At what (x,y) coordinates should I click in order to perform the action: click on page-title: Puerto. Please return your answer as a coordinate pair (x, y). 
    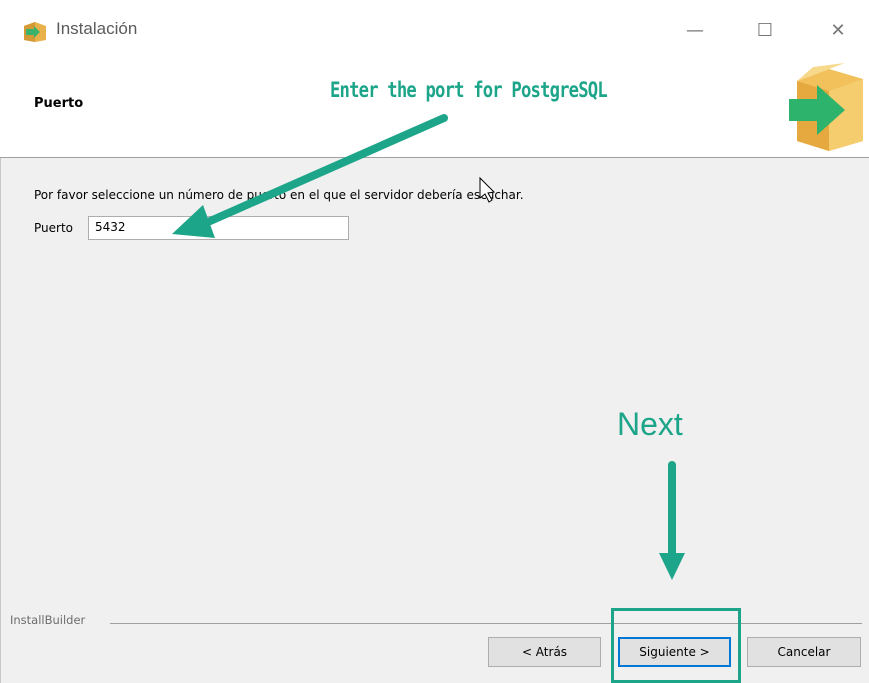
    Looking at the image, I should click on (59, 103).